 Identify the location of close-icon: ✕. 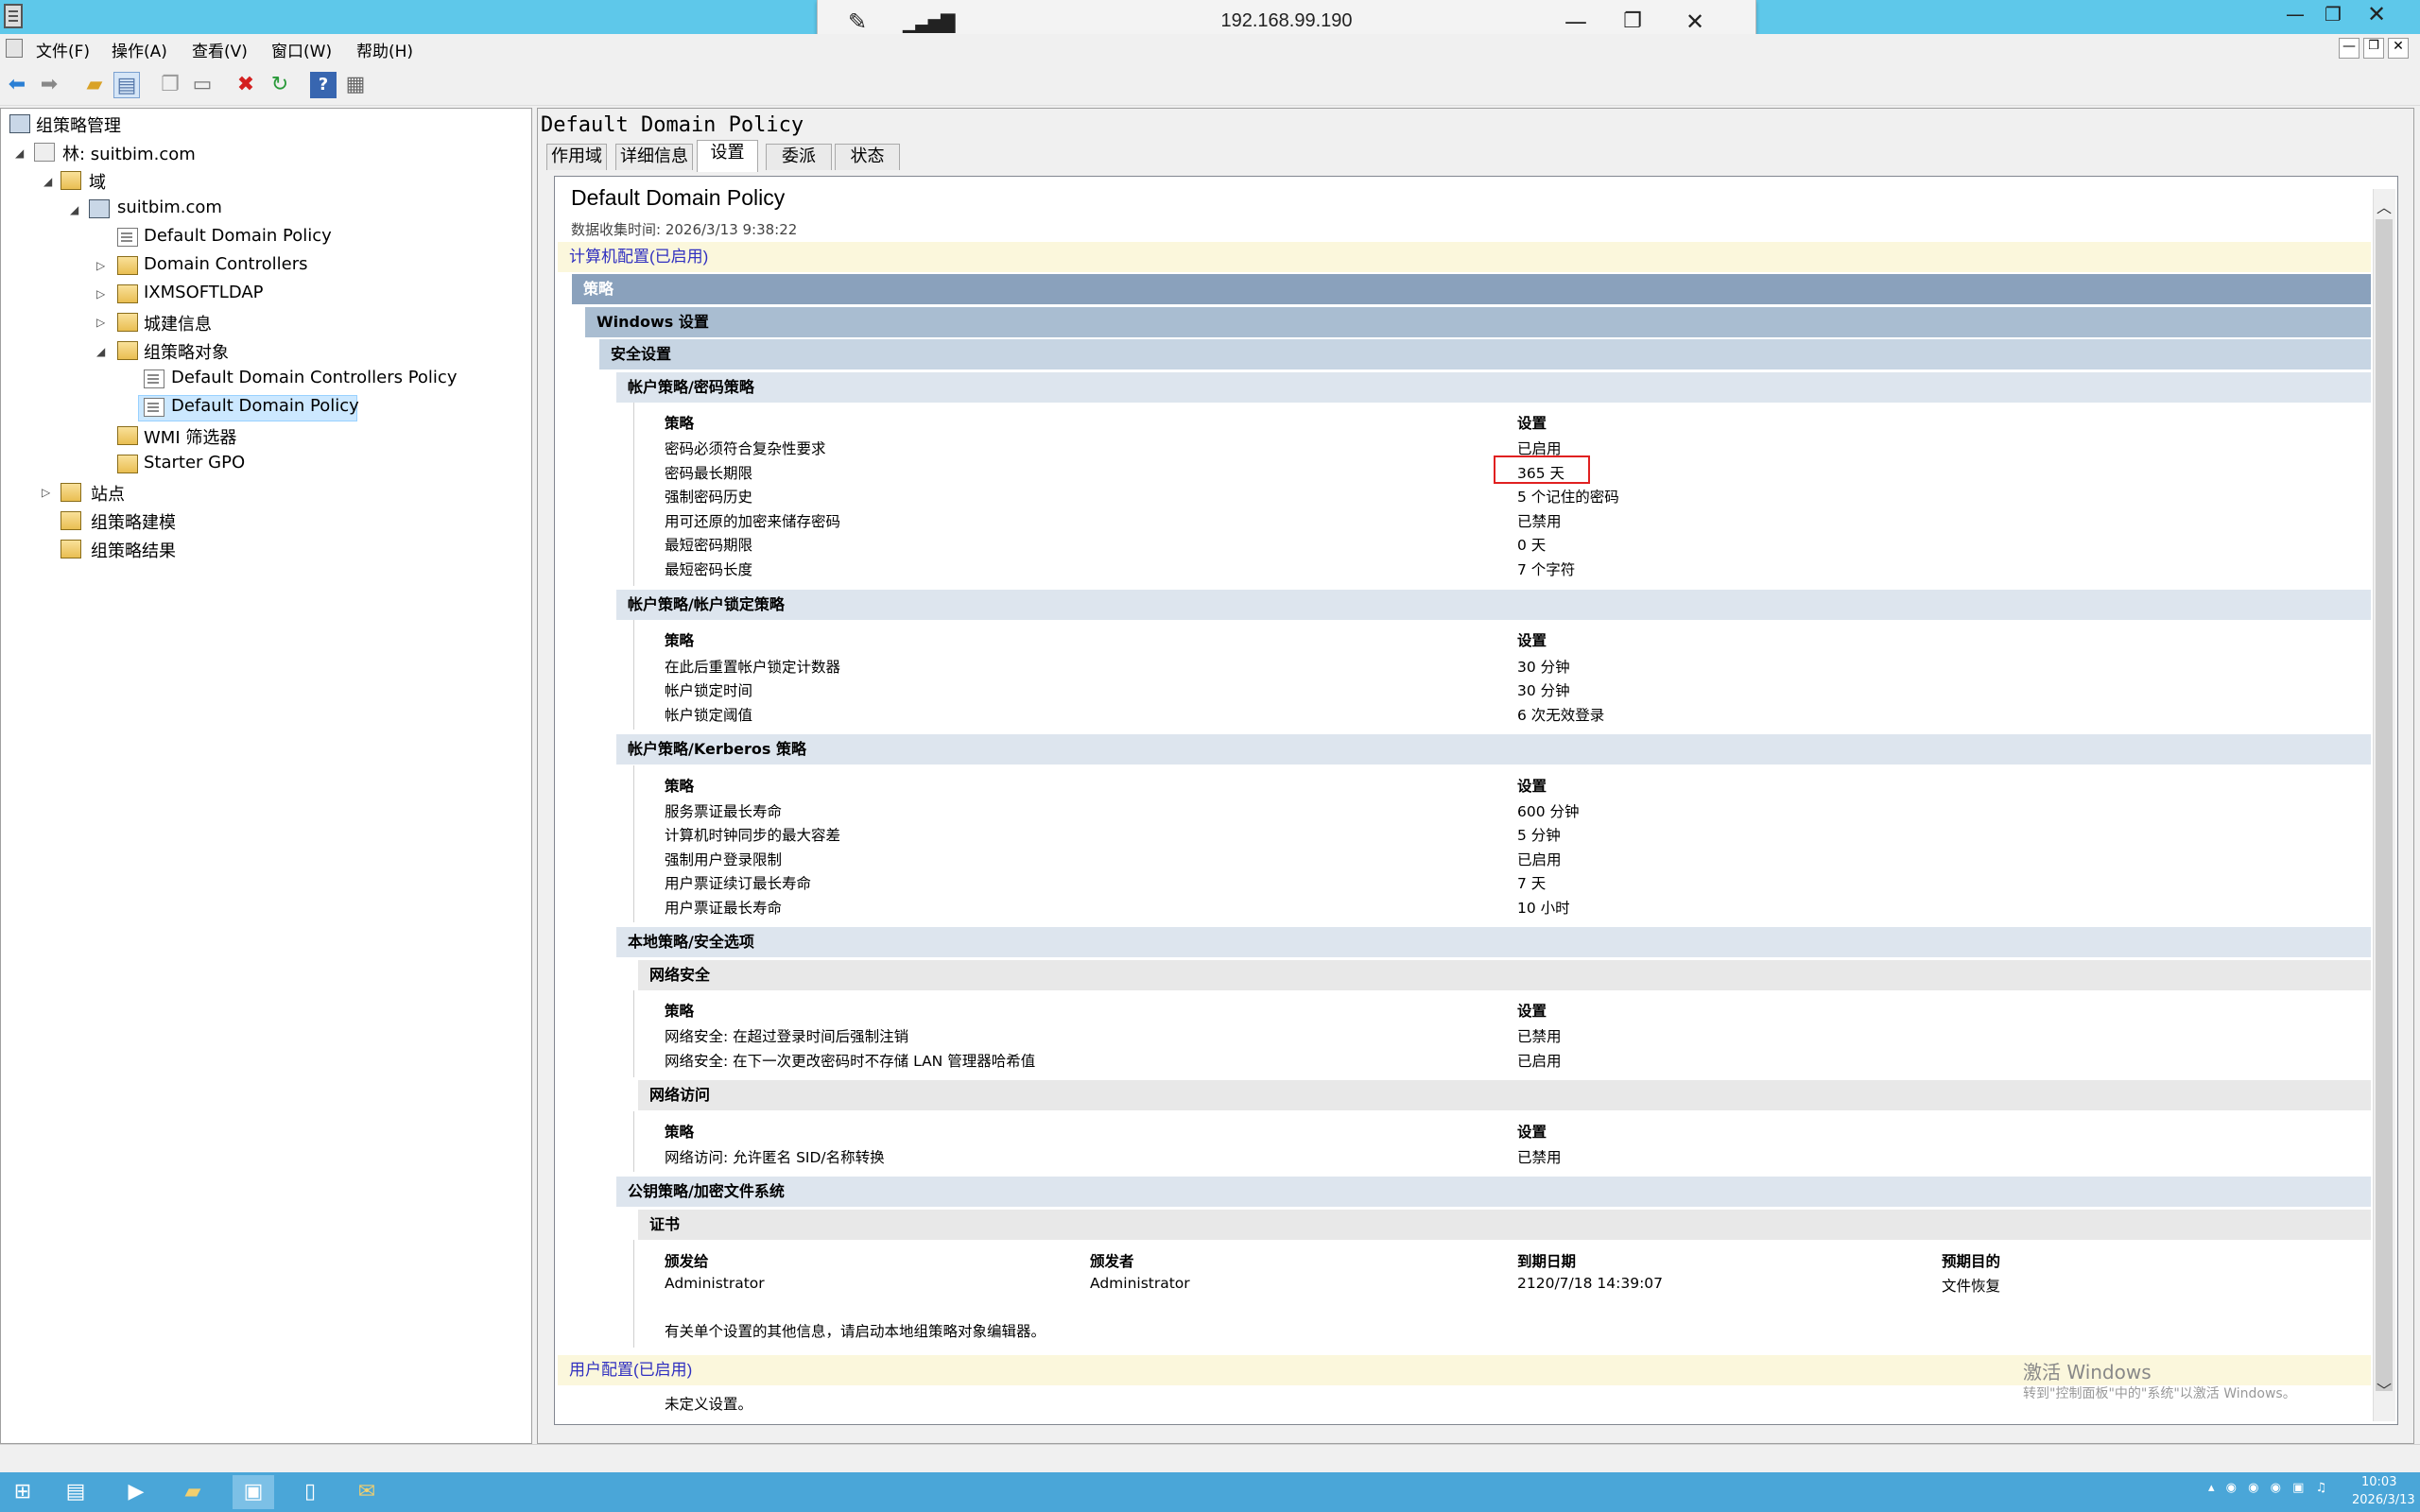
(2377, 15).